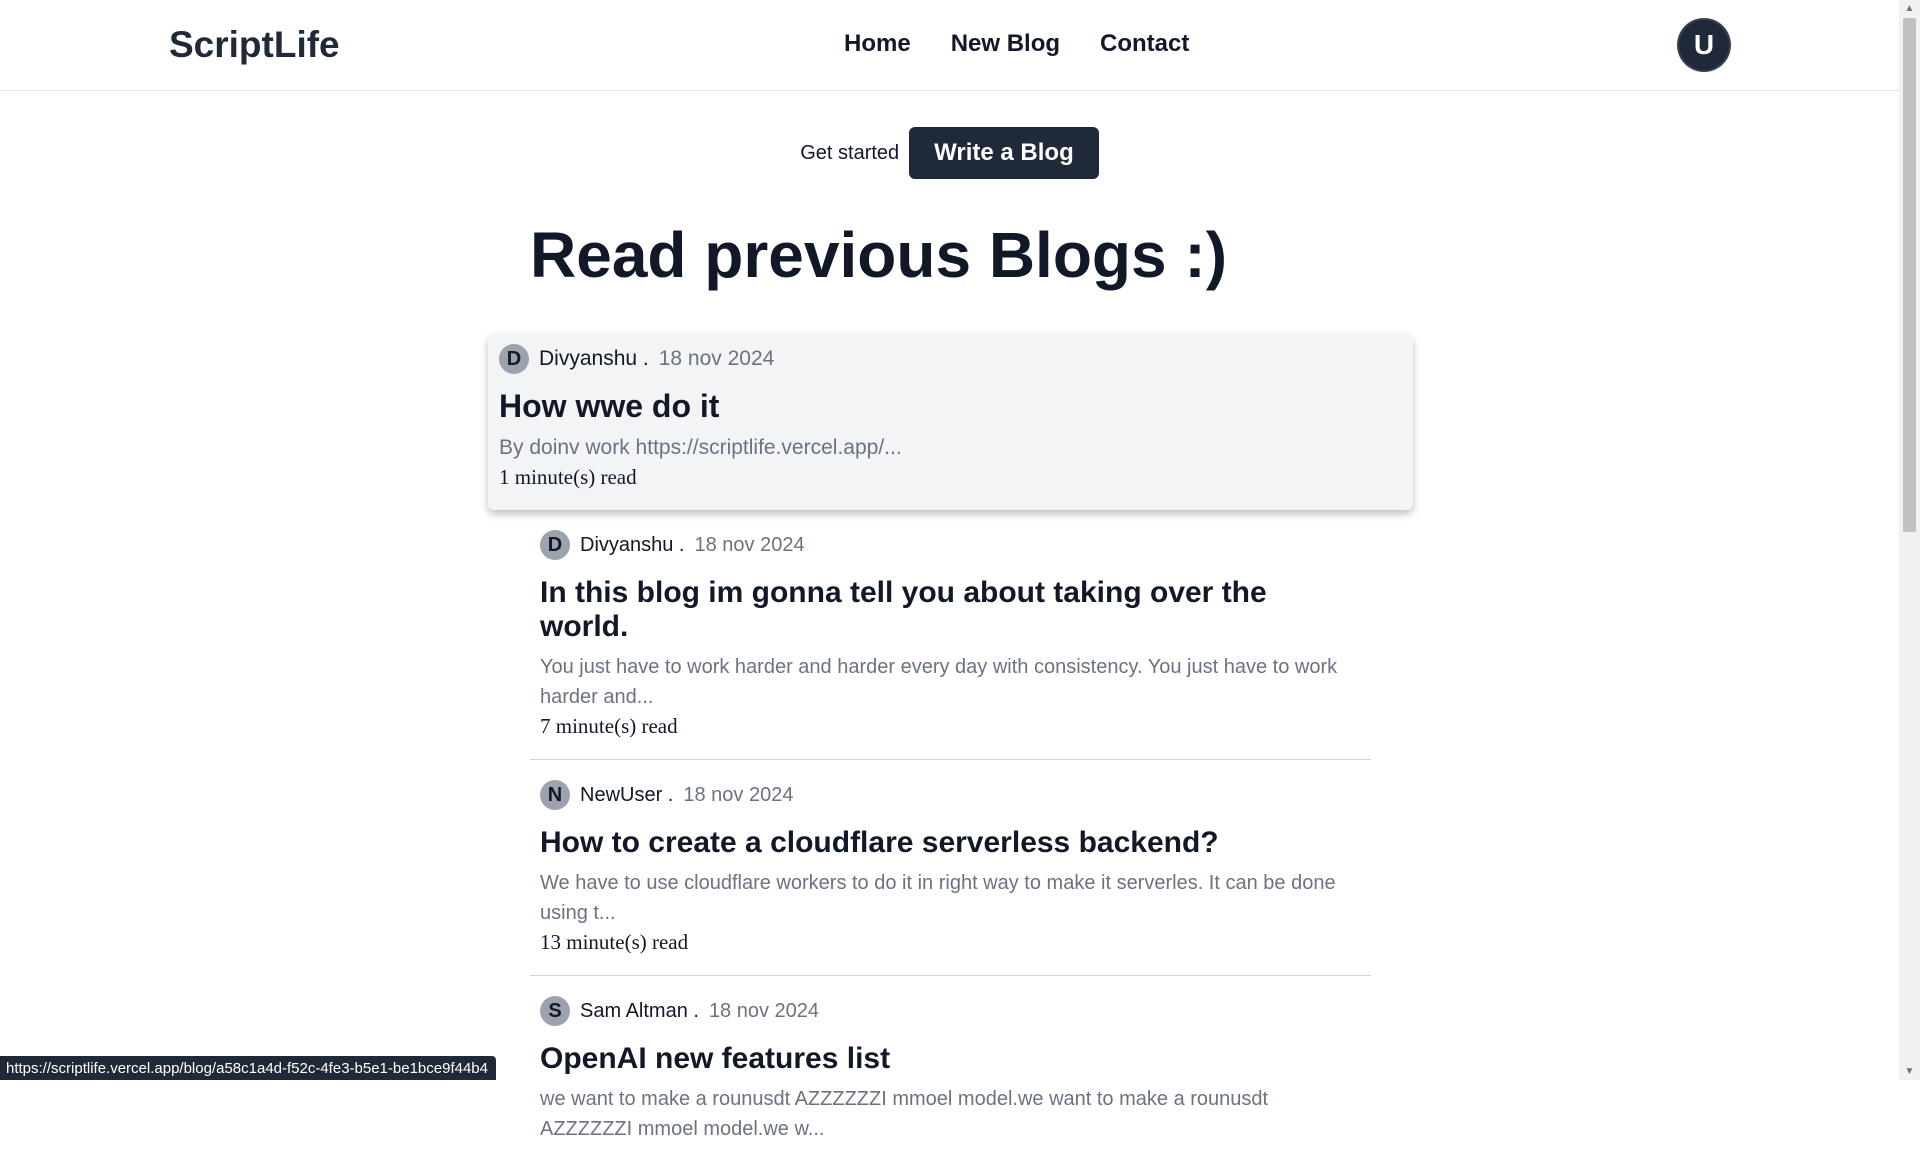 Image resolution: width=1920 pixels, height=1164 pixels. Describe the element at coordinates (950, 1011) in the screenshot. I see `blog-meta: S Sam Altman . 18 nov 2024` at that location.